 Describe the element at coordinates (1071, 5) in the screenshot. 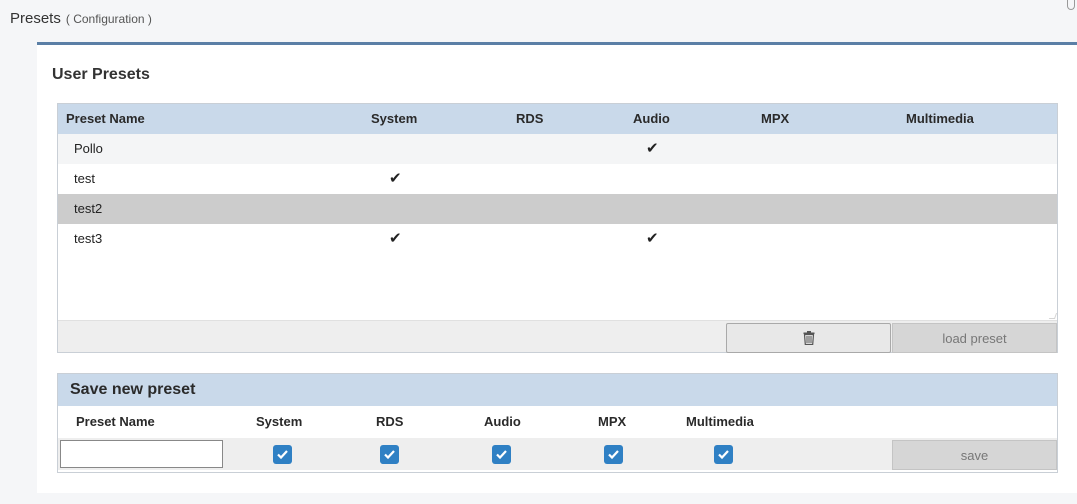

I see `corner-icon` at that location.